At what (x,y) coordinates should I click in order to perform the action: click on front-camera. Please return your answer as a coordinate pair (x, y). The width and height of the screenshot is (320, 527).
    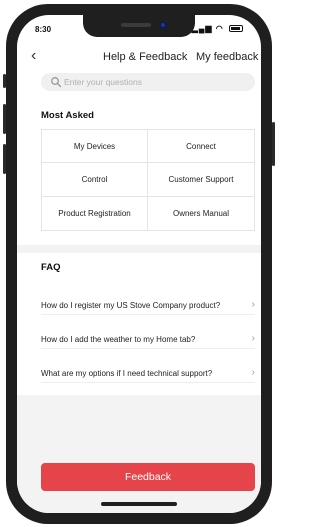
    Looking at the image, I should click on (163, 25).